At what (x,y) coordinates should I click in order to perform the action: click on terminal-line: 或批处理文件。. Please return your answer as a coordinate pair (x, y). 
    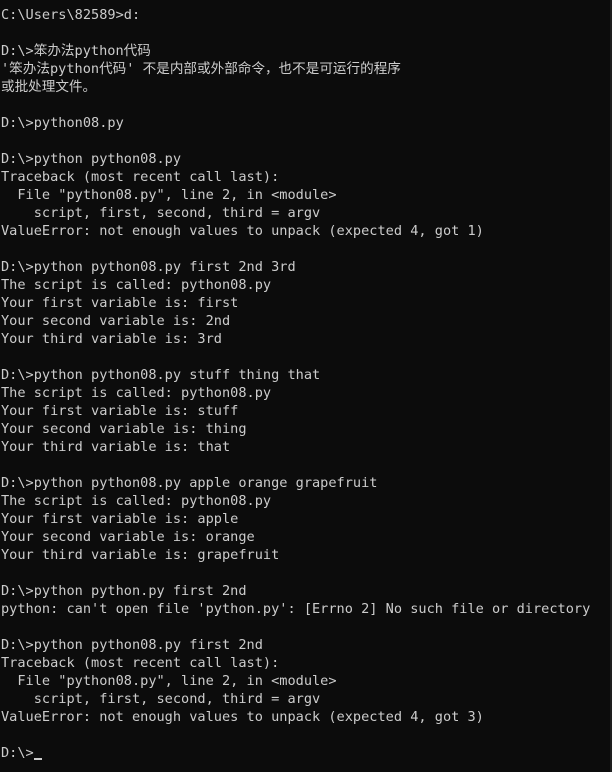
    Looking at the image, I should click on (49, 87).